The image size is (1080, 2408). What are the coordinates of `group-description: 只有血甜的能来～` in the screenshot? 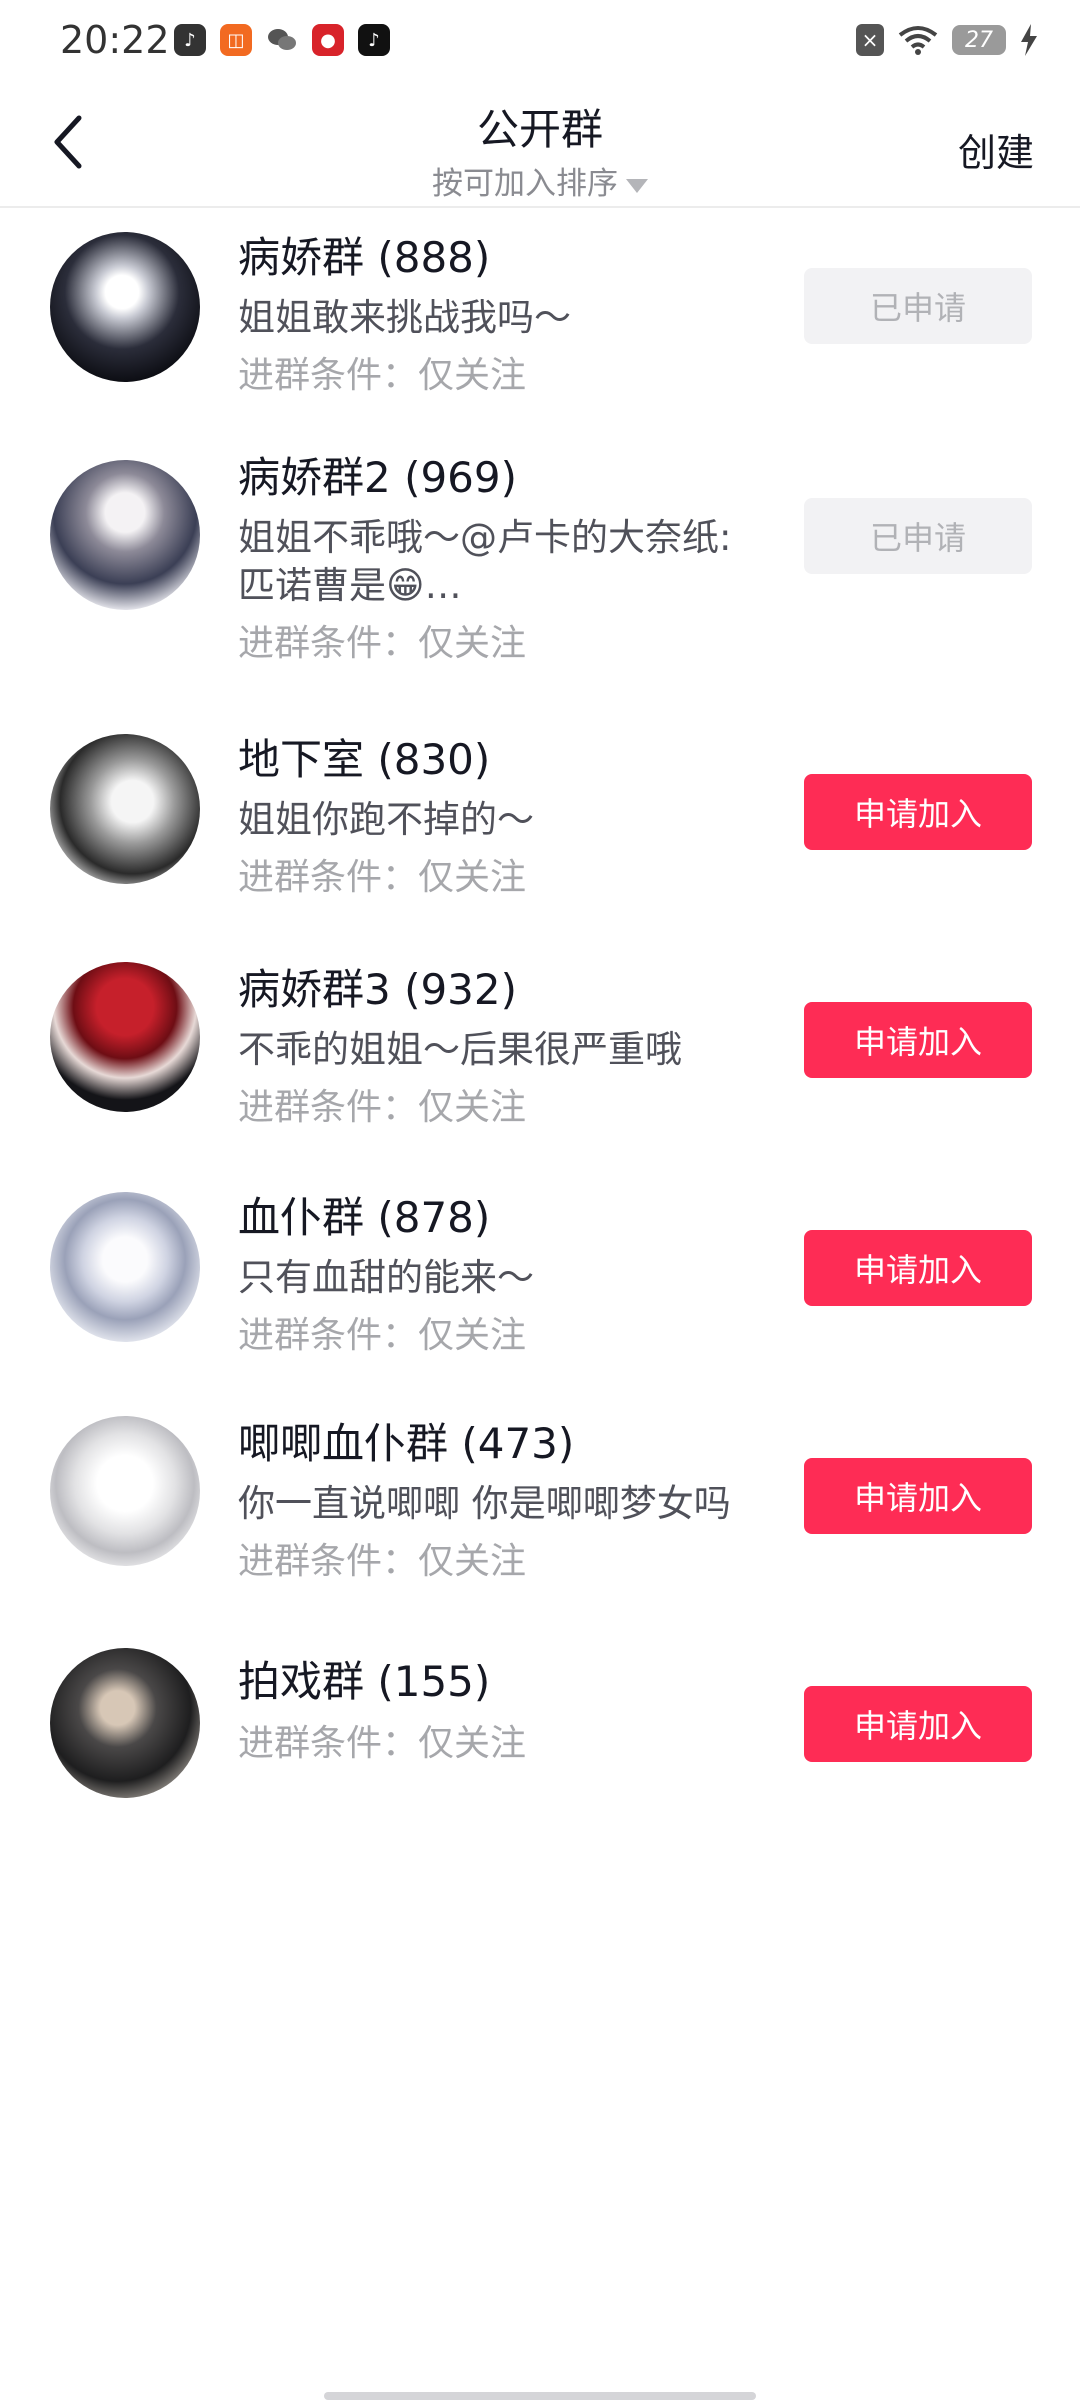 It's located at (386, 1277).